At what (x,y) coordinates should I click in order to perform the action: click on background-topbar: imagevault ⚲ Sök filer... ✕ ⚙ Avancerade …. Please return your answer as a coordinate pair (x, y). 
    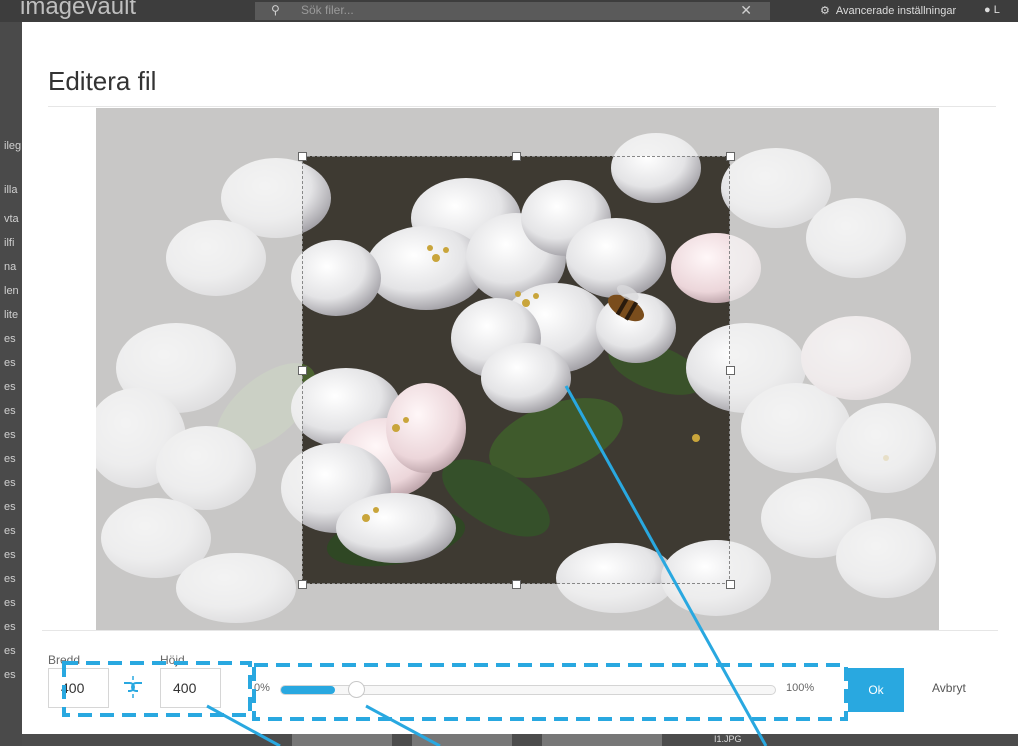
    Looking at the image, I should click on (509, 11).